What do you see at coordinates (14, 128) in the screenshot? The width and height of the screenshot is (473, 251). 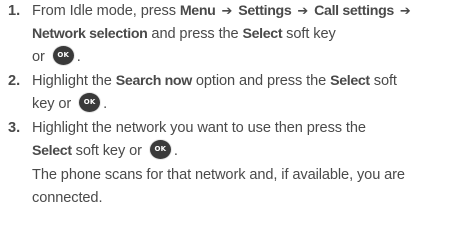 I see `step-number: 3.` at bounding box center [14, 128].